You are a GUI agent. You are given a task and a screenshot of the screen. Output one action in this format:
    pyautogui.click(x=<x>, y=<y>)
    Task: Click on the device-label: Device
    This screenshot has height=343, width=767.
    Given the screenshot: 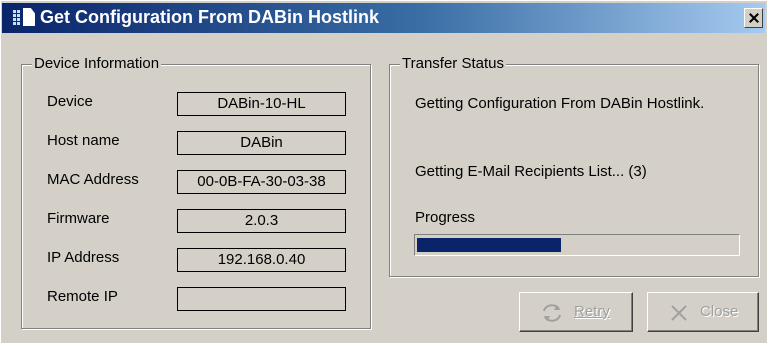 What is the action you would take?
    pyautogui.click(x=70, y=101)
    